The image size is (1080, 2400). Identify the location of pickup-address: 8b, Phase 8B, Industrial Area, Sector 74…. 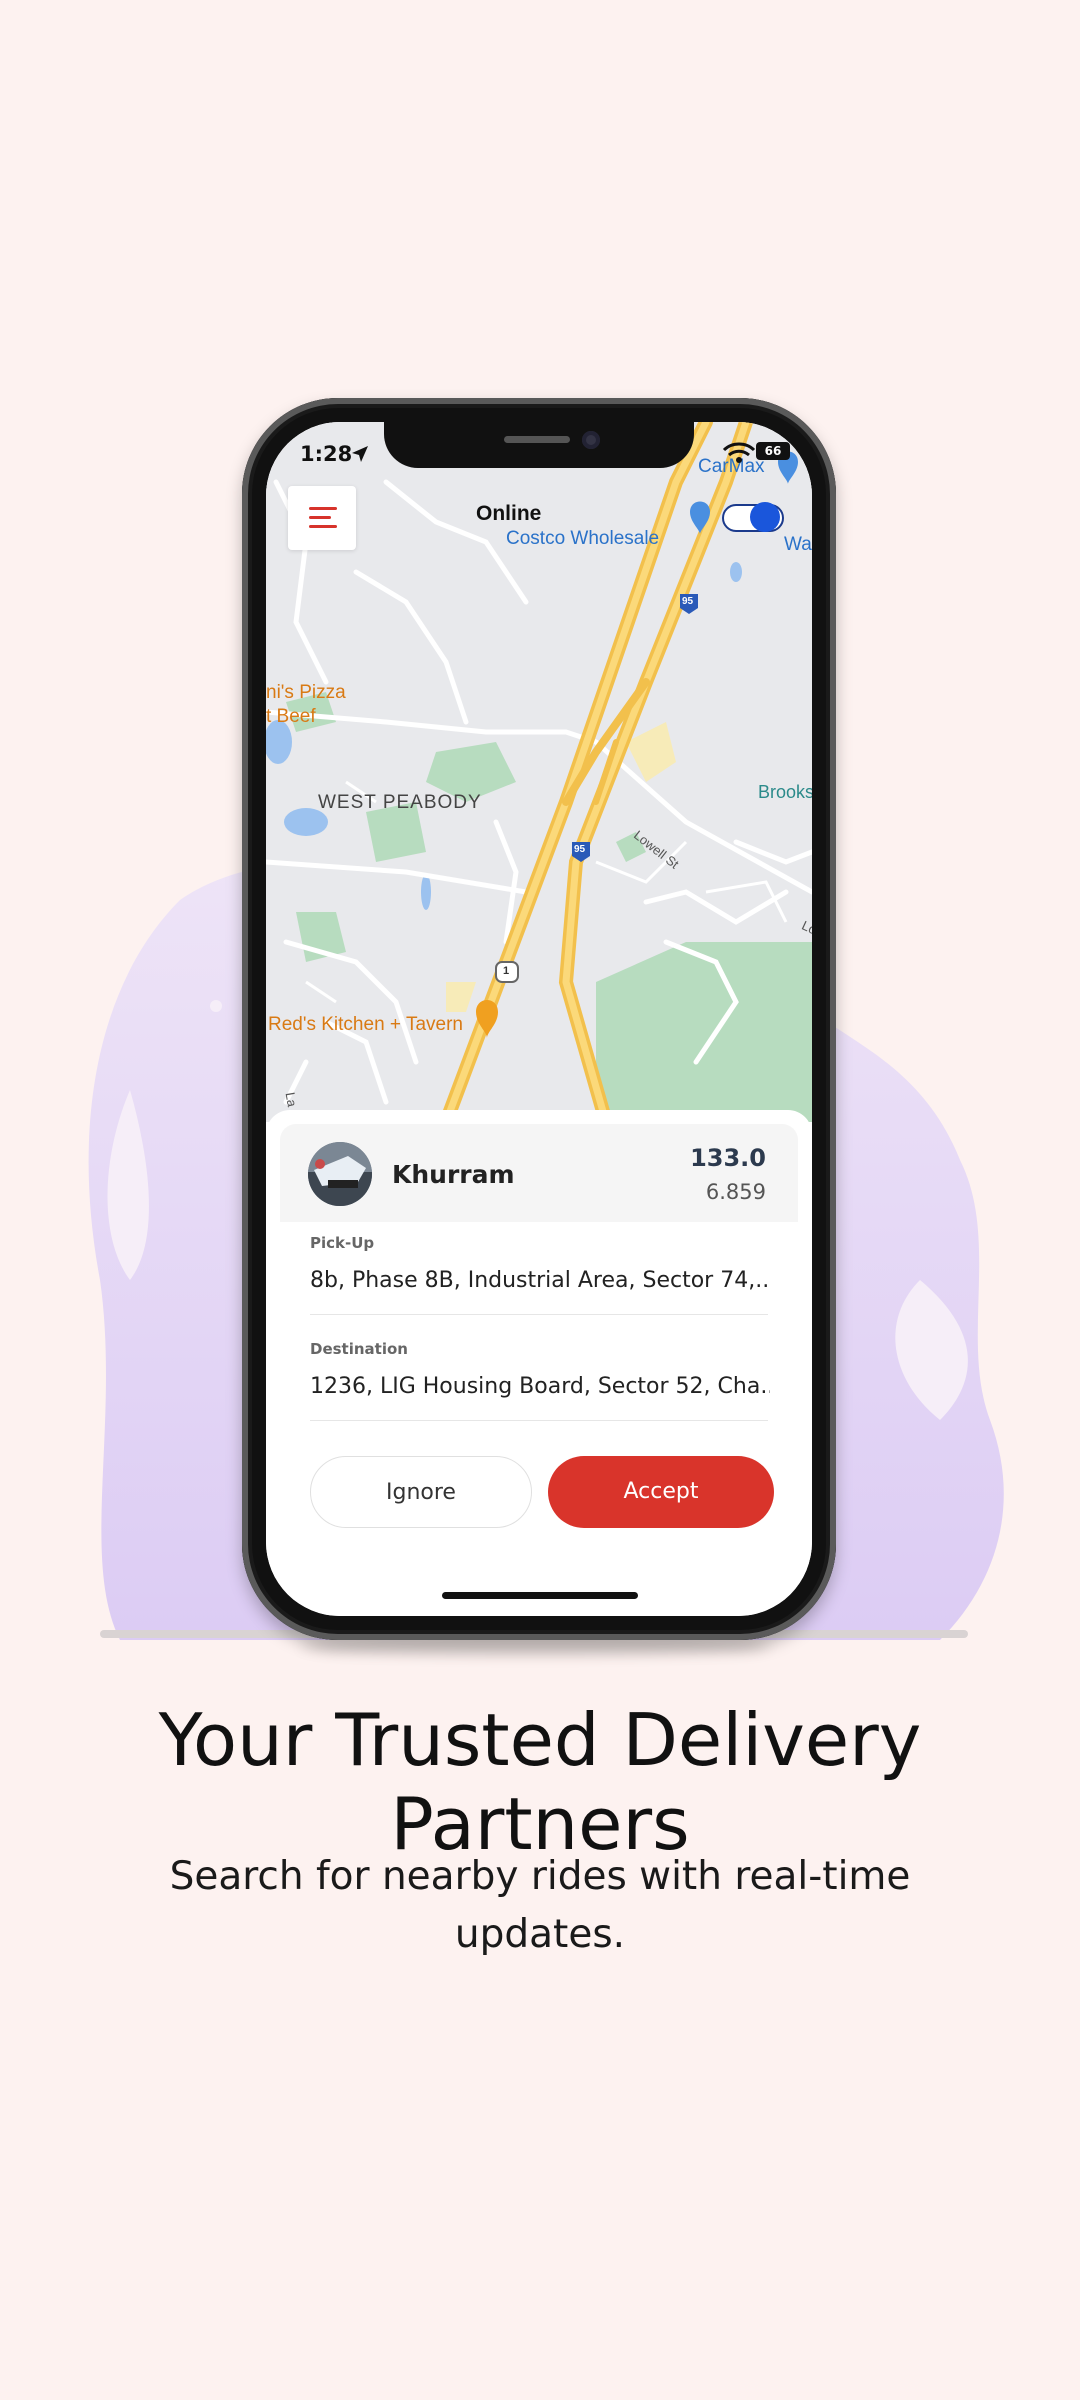
(540, 1280).